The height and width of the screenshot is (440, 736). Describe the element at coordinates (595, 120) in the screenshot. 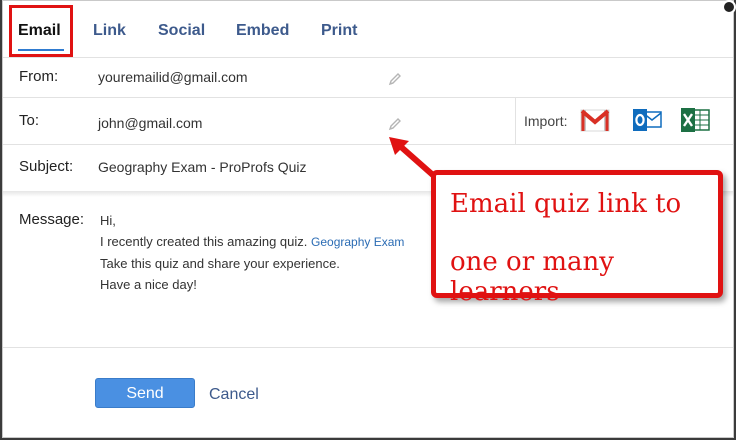

I see `gmail-icon` at that location.